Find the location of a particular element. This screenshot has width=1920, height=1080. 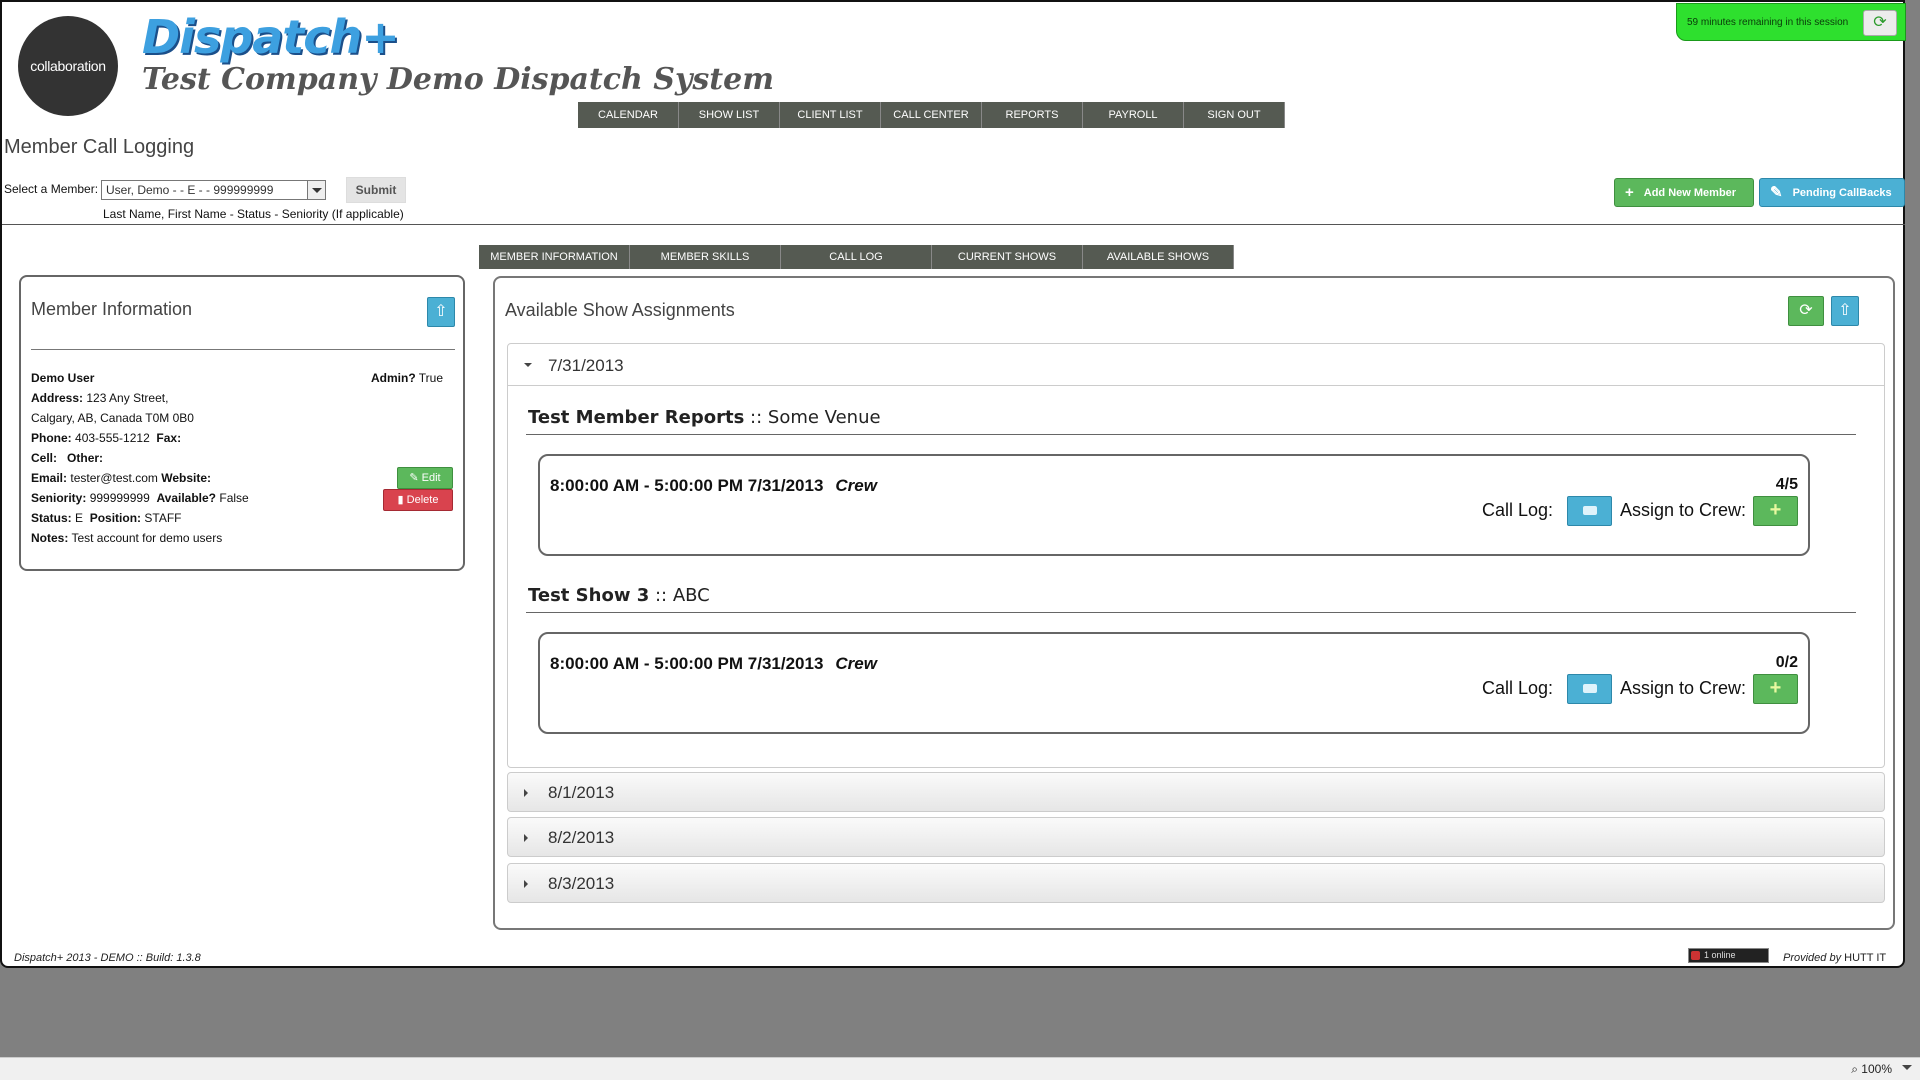

address-row: Address: 123 Any Street, is located at coordinates (99, 398).